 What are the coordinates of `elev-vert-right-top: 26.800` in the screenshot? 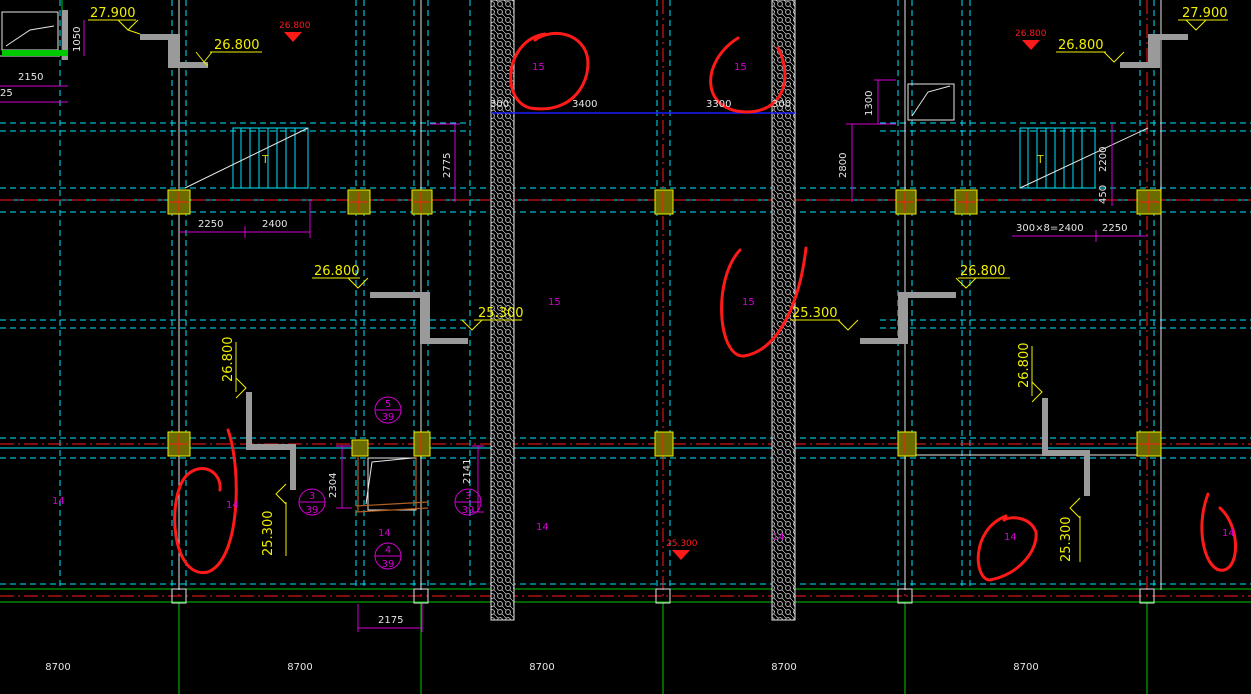 It's located at (1024, 366).